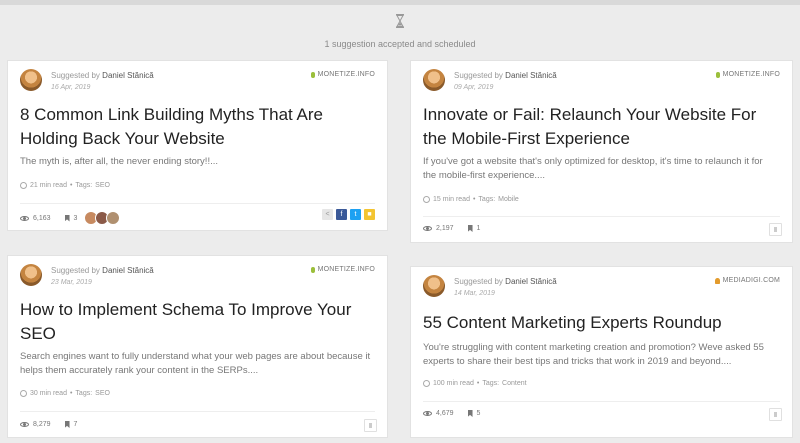  What do you see at coordinates (475, 383) in the screenshot?
I see `read-meta: 100 min read • Tags: Content` at bounding box center [475, 383].